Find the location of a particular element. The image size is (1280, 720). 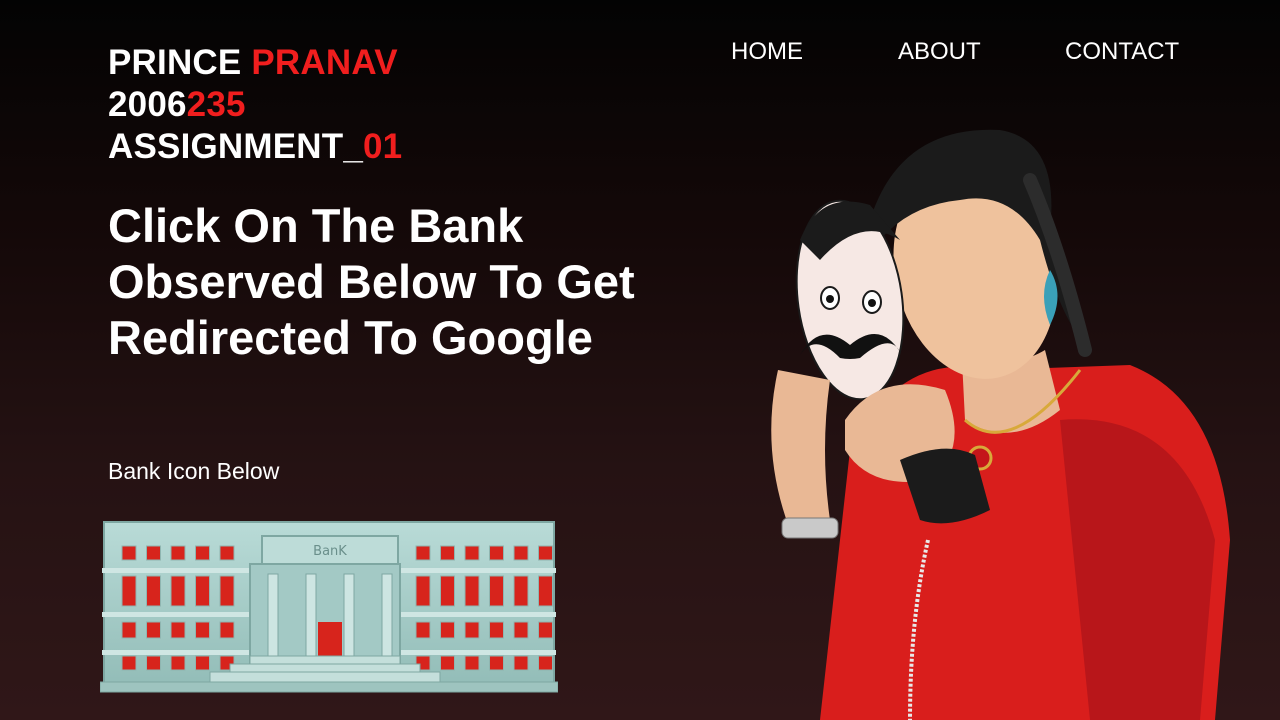

bracelet is located at coordinates (810, 528).